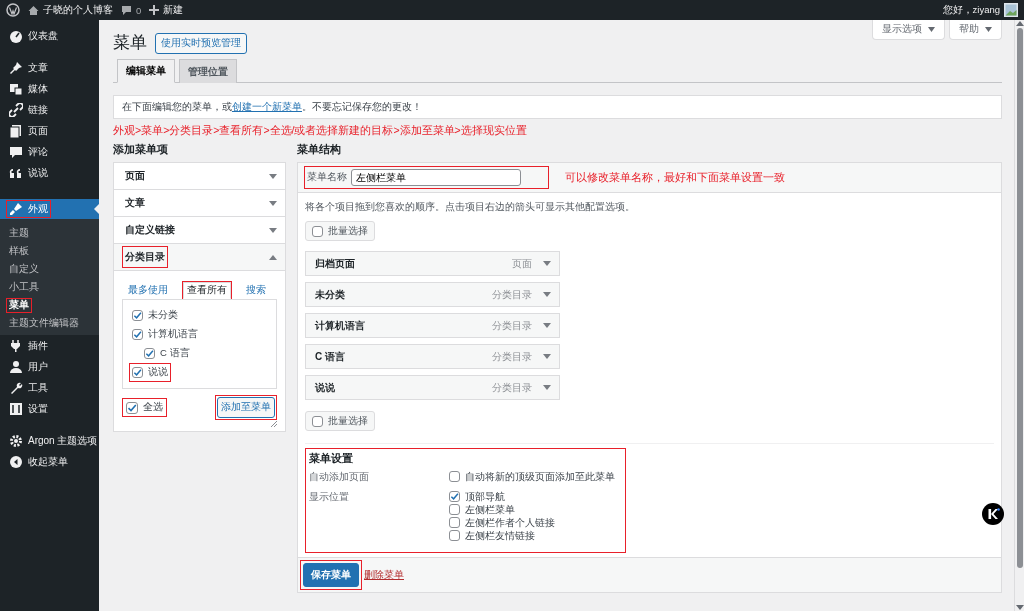  I want to click on save-menu-button: 保存菜单, so click(331, 575).